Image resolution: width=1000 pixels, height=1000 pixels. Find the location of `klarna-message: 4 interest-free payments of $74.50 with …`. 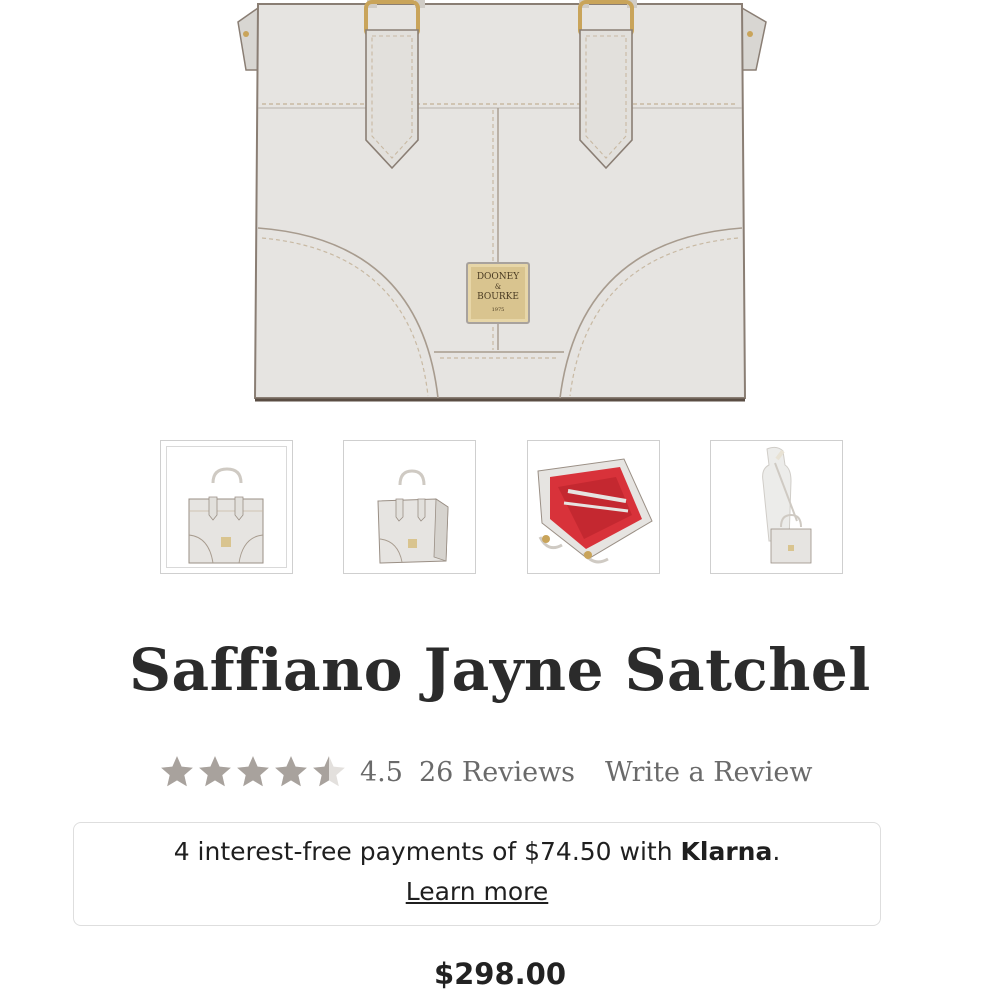

klarna-message: 4 interest-free payments of $74.50 with … is located at coordinates (477, 851).